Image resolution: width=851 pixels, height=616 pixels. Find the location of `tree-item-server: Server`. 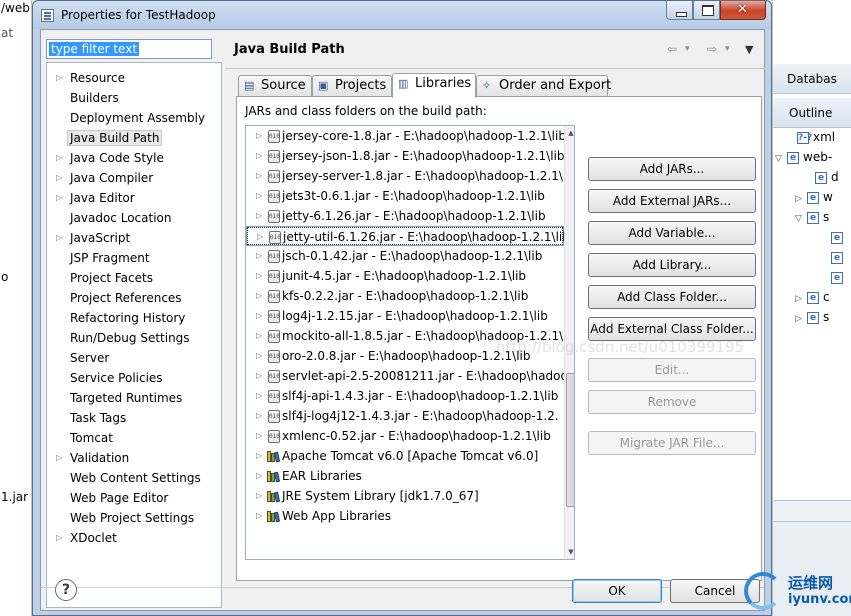

tree-item-server: Server is located at coordinates (78, 358).